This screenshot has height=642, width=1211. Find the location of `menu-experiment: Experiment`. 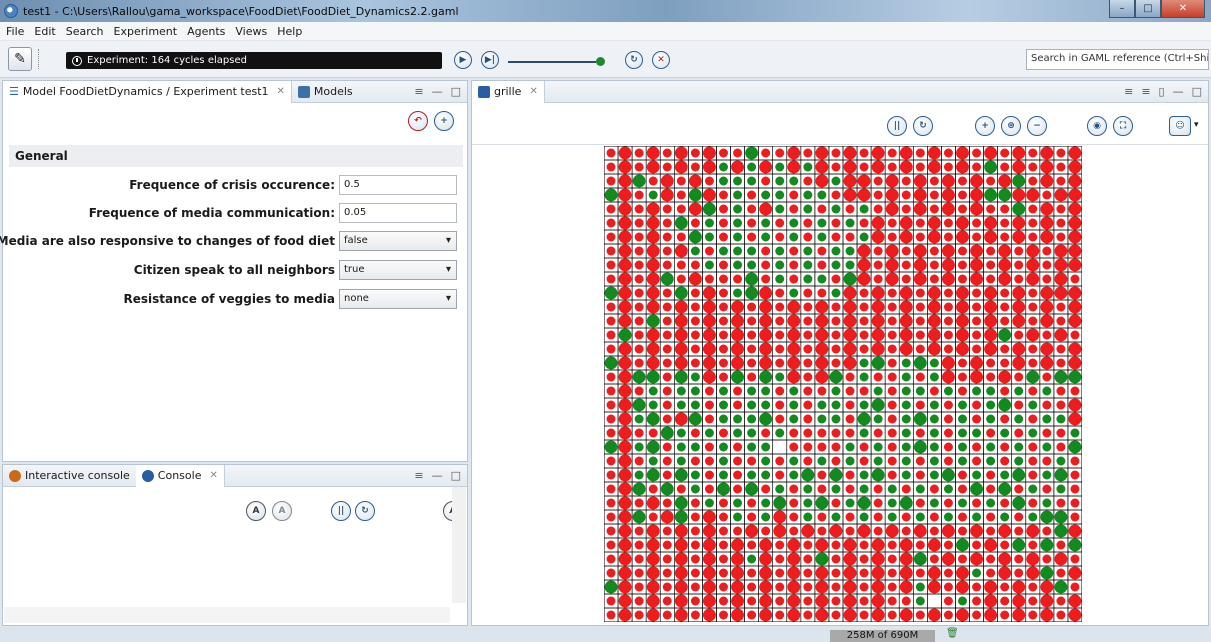

menu-experiment: Experiment is located at coordinates (146, 31).